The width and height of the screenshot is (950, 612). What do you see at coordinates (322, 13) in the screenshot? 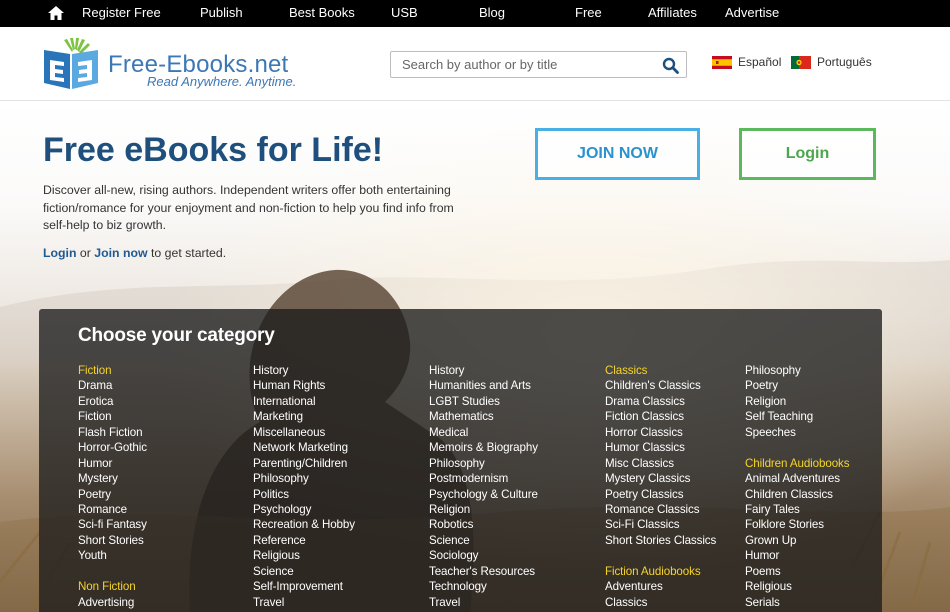
I see `nav-best-books: Best Books` at bounding box center [322, 13].